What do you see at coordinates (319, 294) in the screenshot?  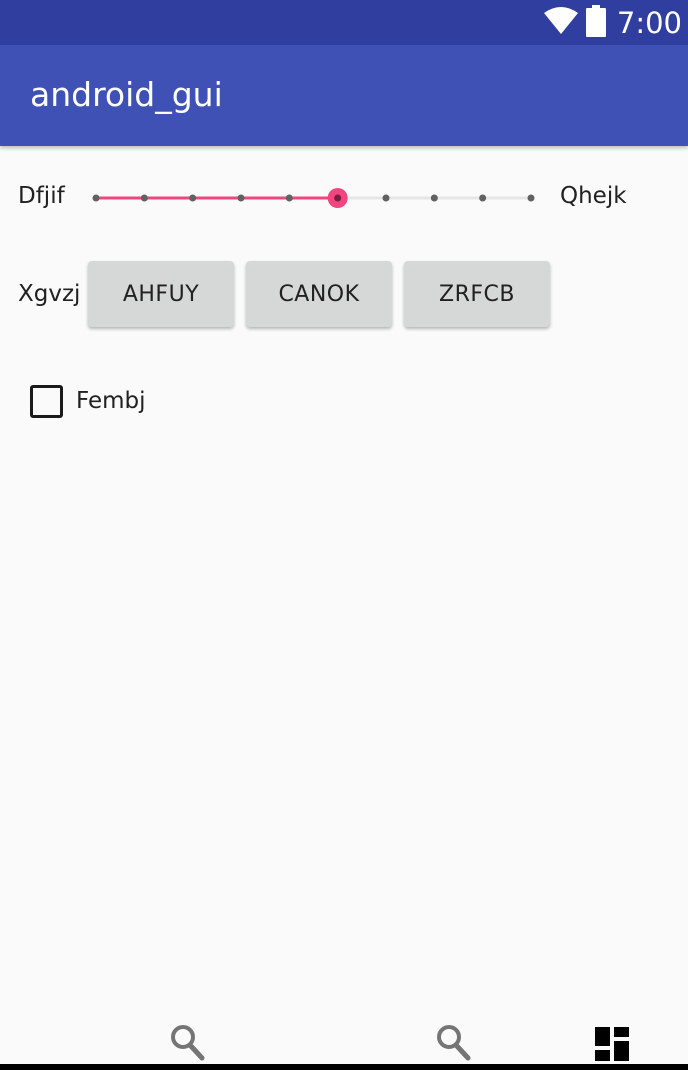 I see `canok-button: CANOK` at bounding box center [319, 294].